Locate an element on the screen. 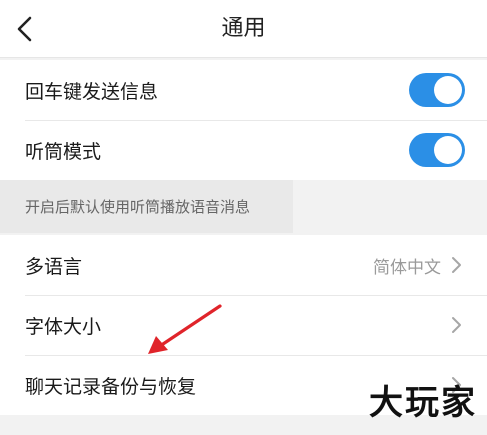 The height and width of the screenshot is (435, 487). annotation-arrow-icon is located at coordinates (185, 329).